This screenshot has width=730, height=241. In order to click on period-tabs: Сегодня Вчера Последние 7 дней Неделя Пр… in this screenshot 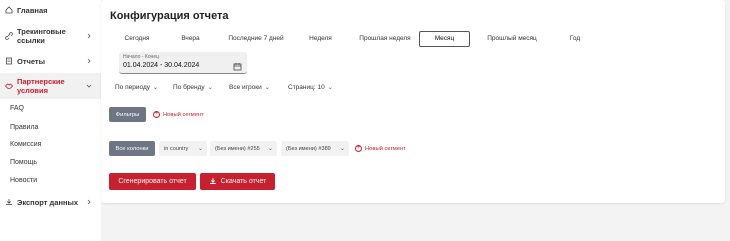, I will do `click(395, 39)`.